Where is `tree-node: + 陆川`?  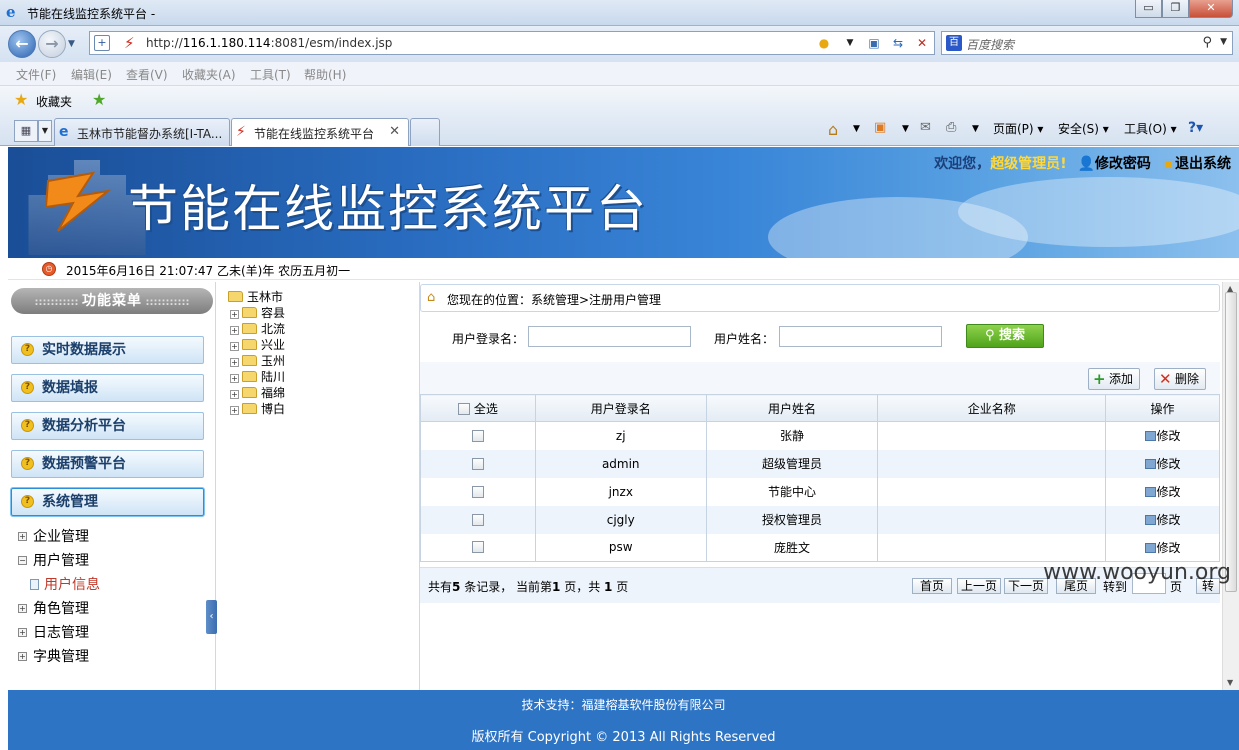 tree-node: + 陆川 is located at coordinates (257, 376).